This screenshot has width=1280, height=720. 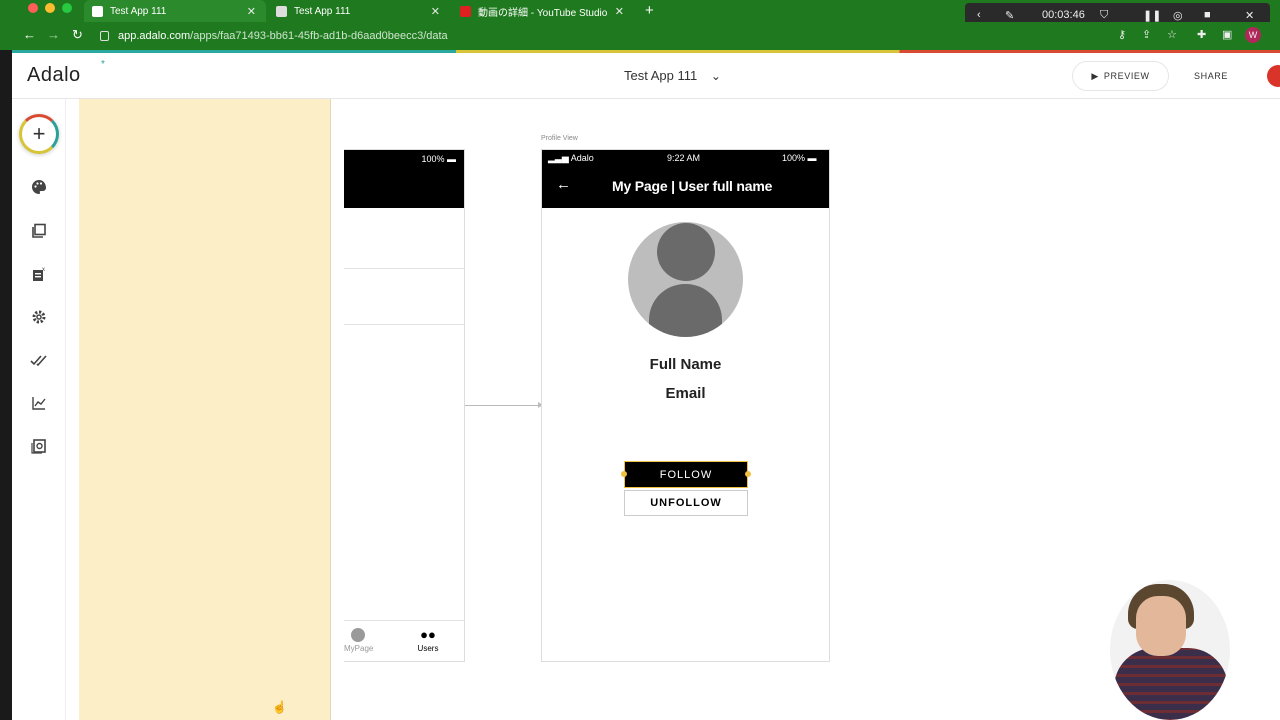 I want to click on preview-button: ▶ PREVIEW, so click(x=1120, y=76).